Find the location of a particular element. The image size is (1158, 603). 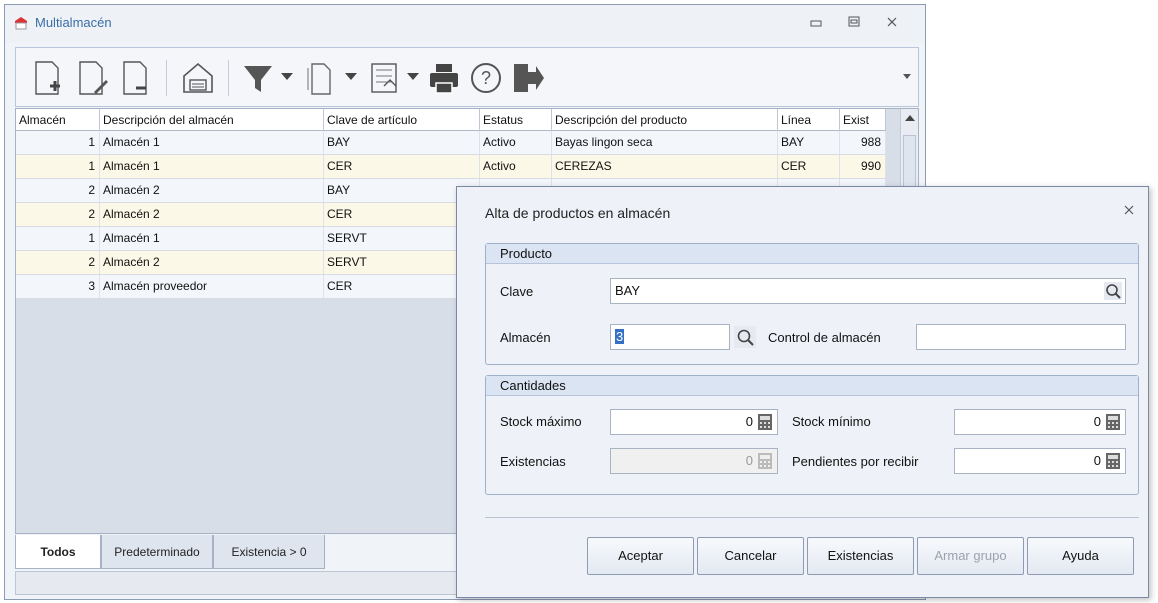

filter-button is located at coordinates (258, 78).